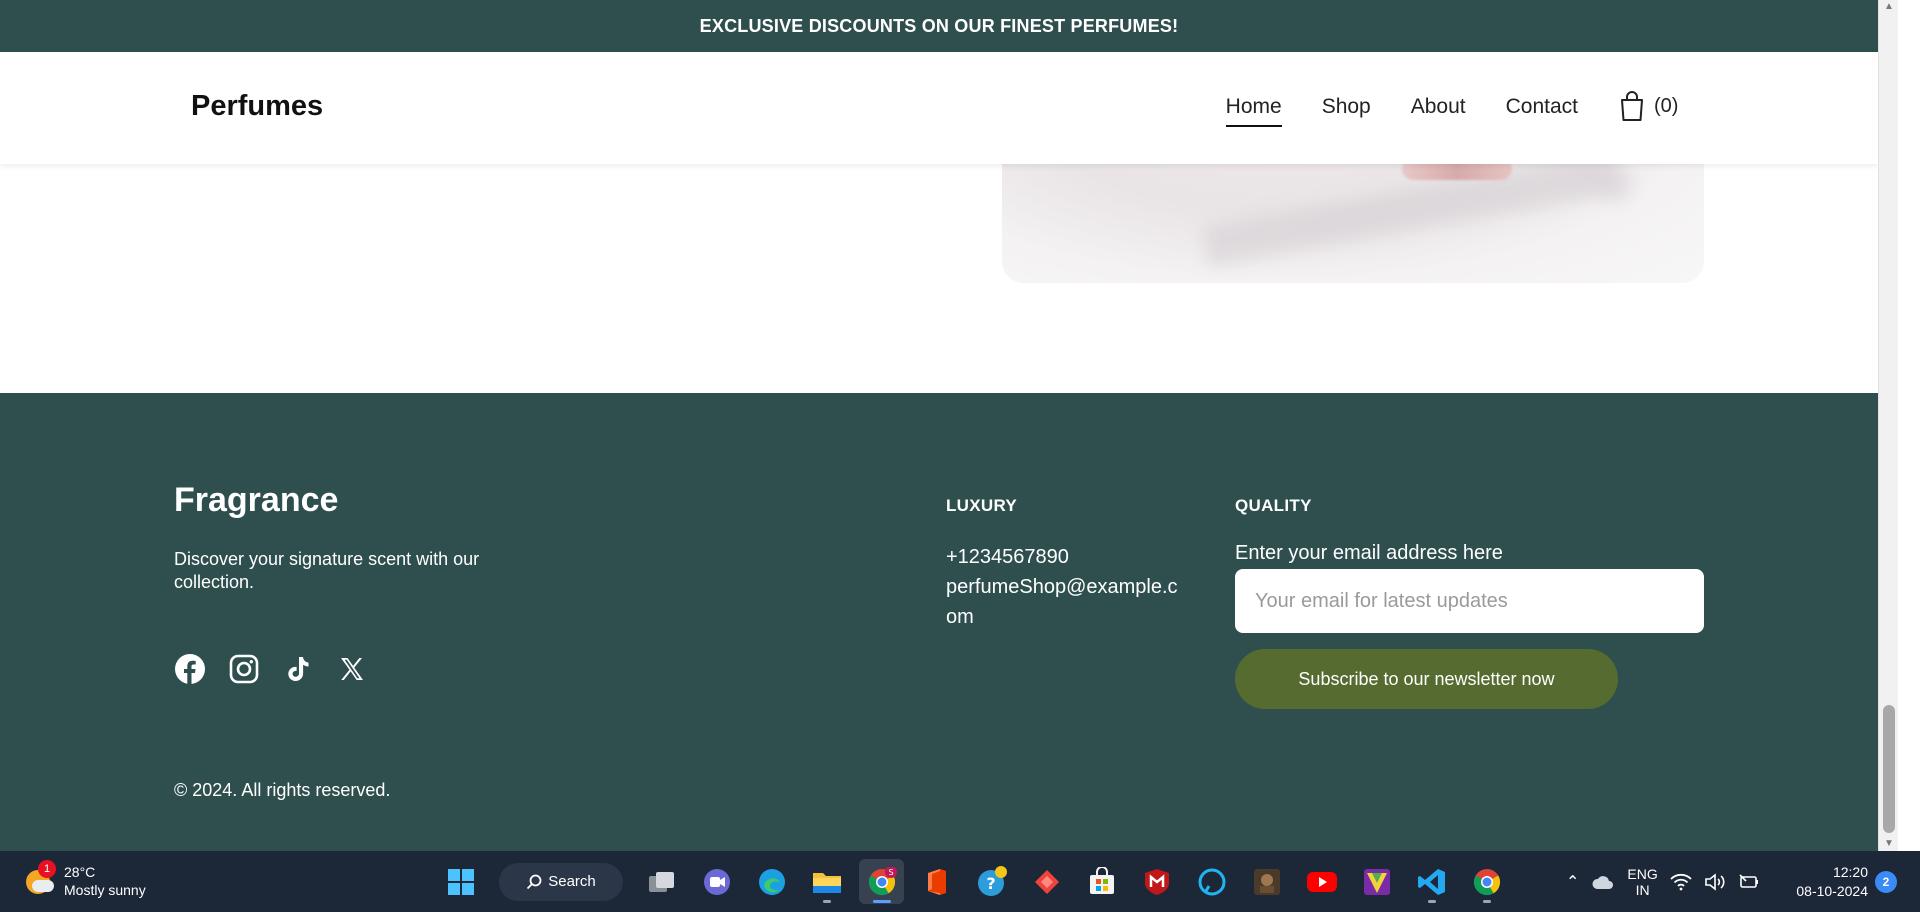  Describe the element at coordinates (1886, 882) in the screenshot. I see `notification-badge: 2` at that location.